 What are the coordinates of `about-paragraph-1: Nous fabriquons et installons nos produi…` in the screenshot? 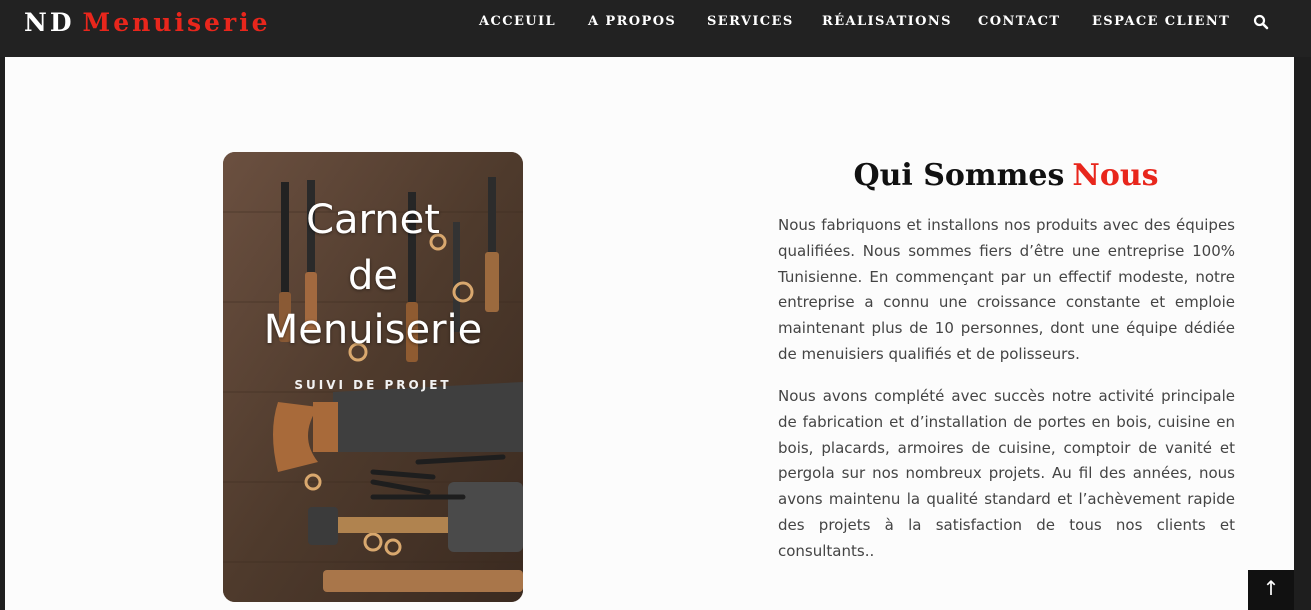 It's located at (1006, 289).